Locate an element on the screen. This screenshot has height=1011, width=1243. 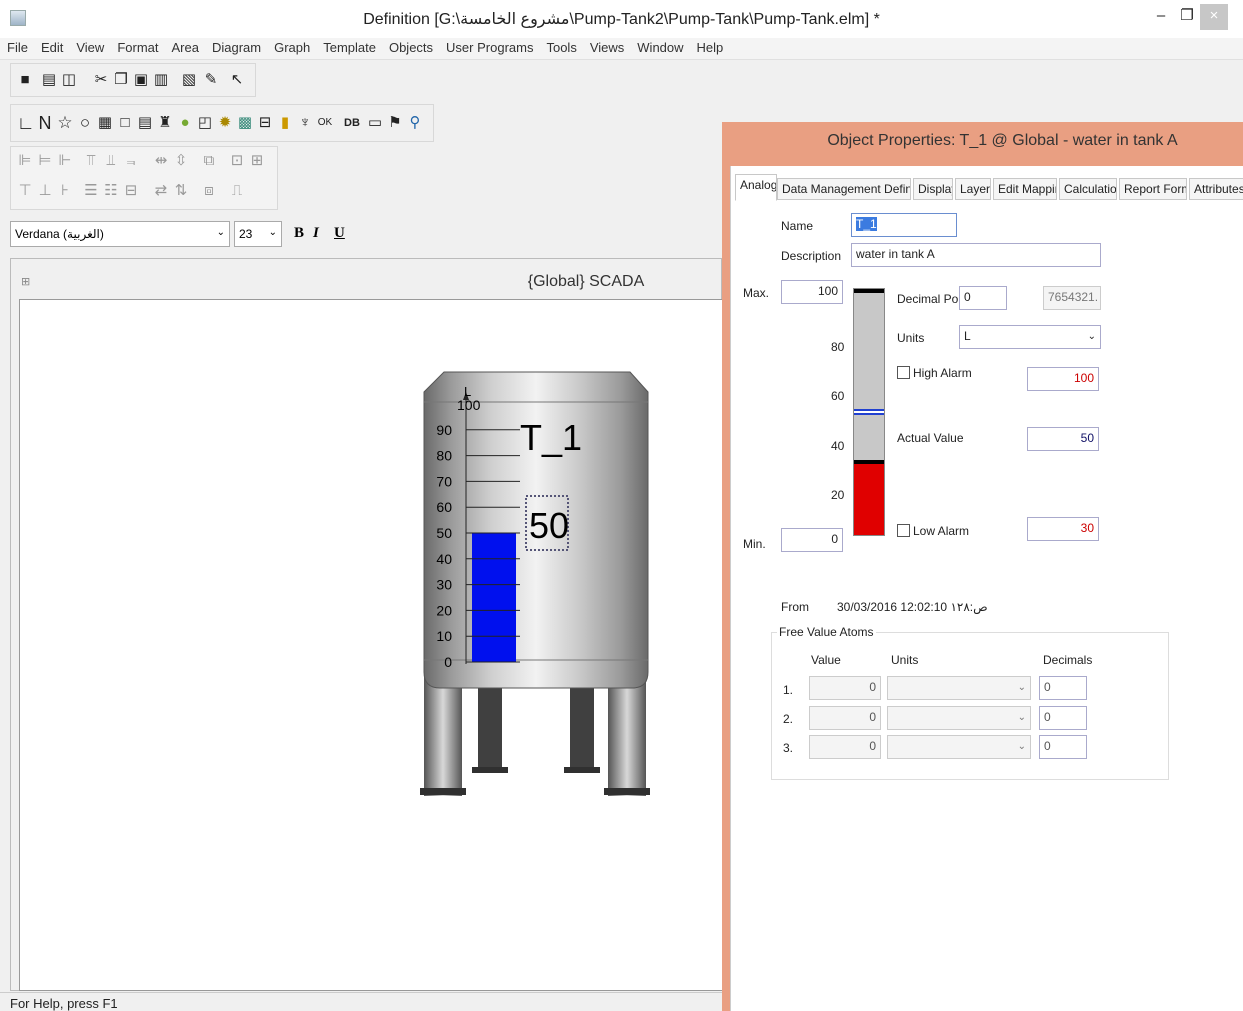
tab-report-format: Report Format is located at coordinates (1153, 189).